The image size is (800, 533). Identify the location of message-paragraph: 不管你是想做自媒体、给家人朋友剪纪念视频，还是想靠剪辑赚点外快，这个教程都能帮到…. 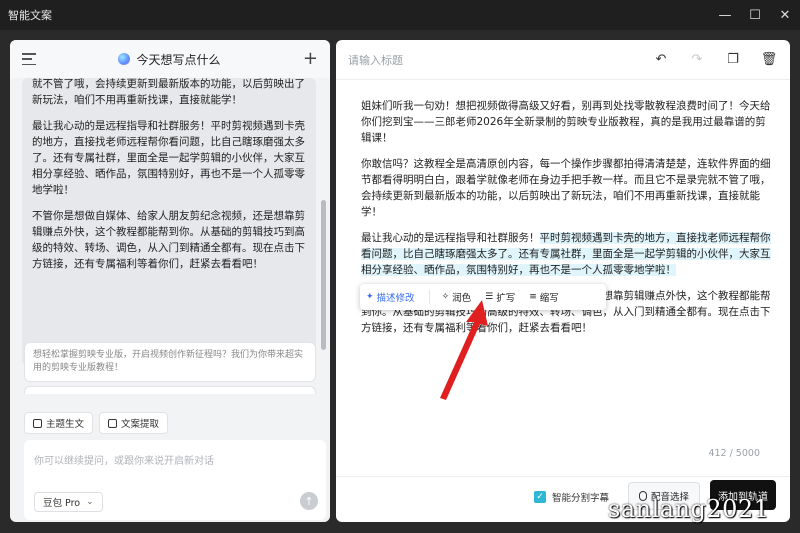
(168, 240).